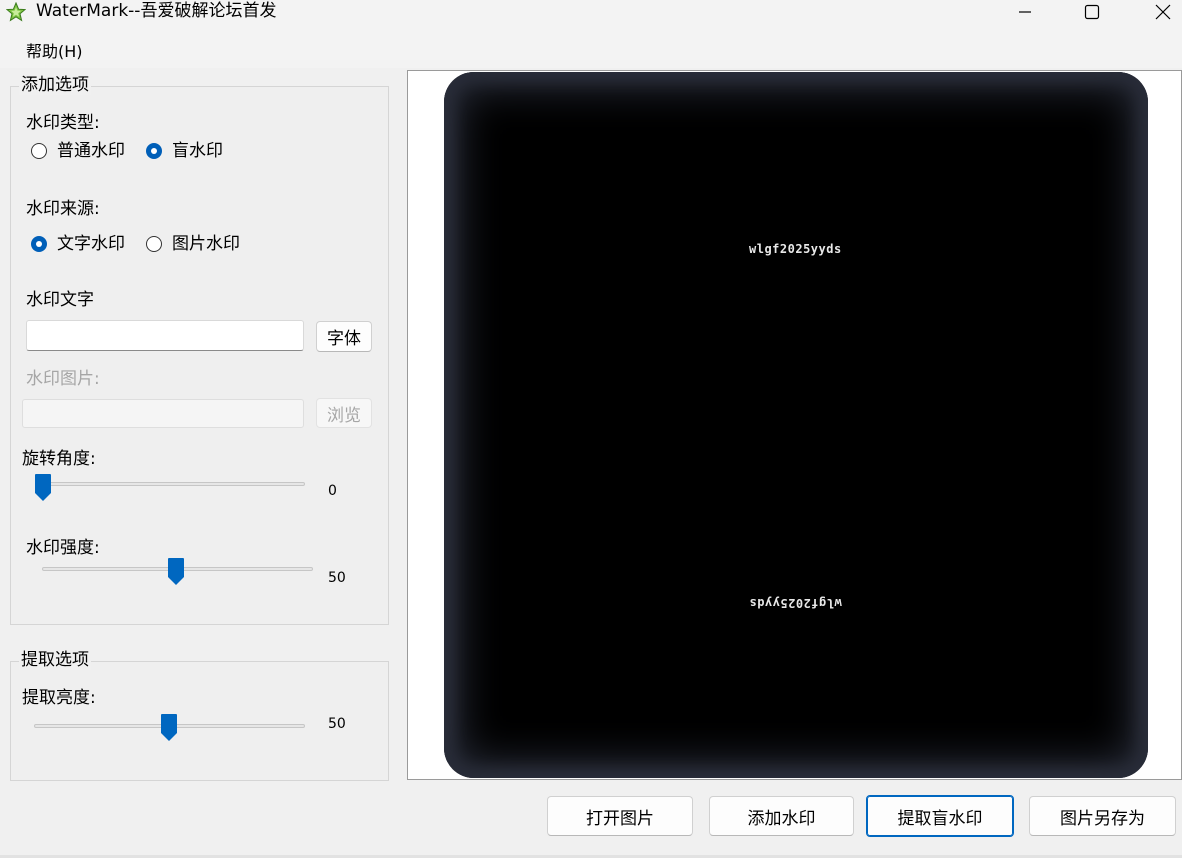  What do you see at coordinates (63, 379) in the screenshot?
I see `watermark-image-label: 水印图片:` at bounding box center [63, 379].